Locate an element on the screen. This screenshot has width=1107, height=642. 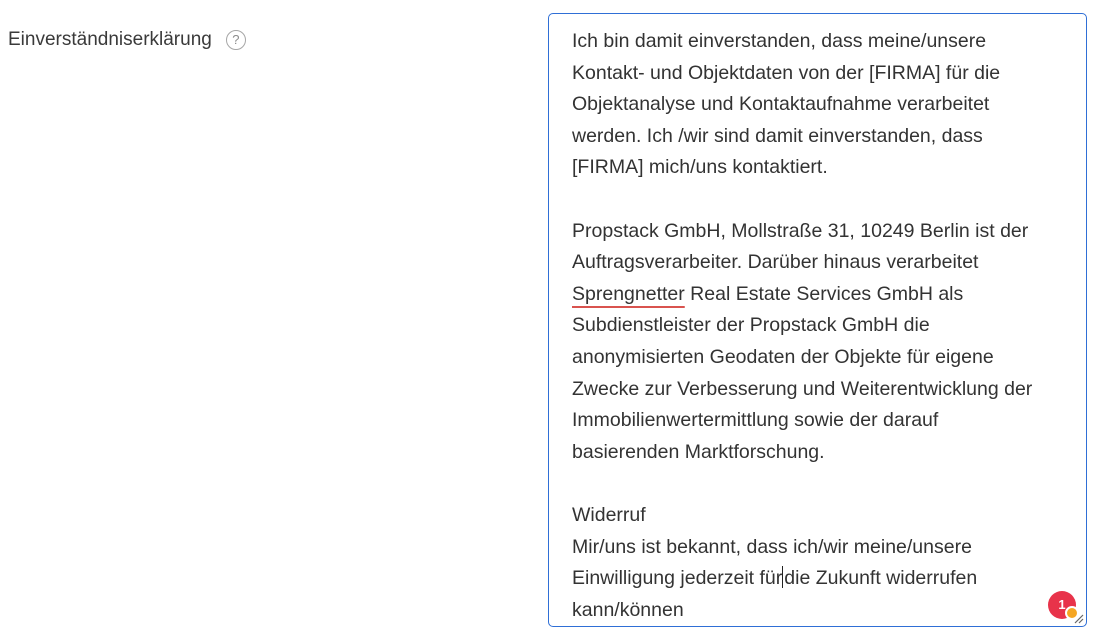
grammar-check-badge: 1 is located at coordinates (1063, 605).